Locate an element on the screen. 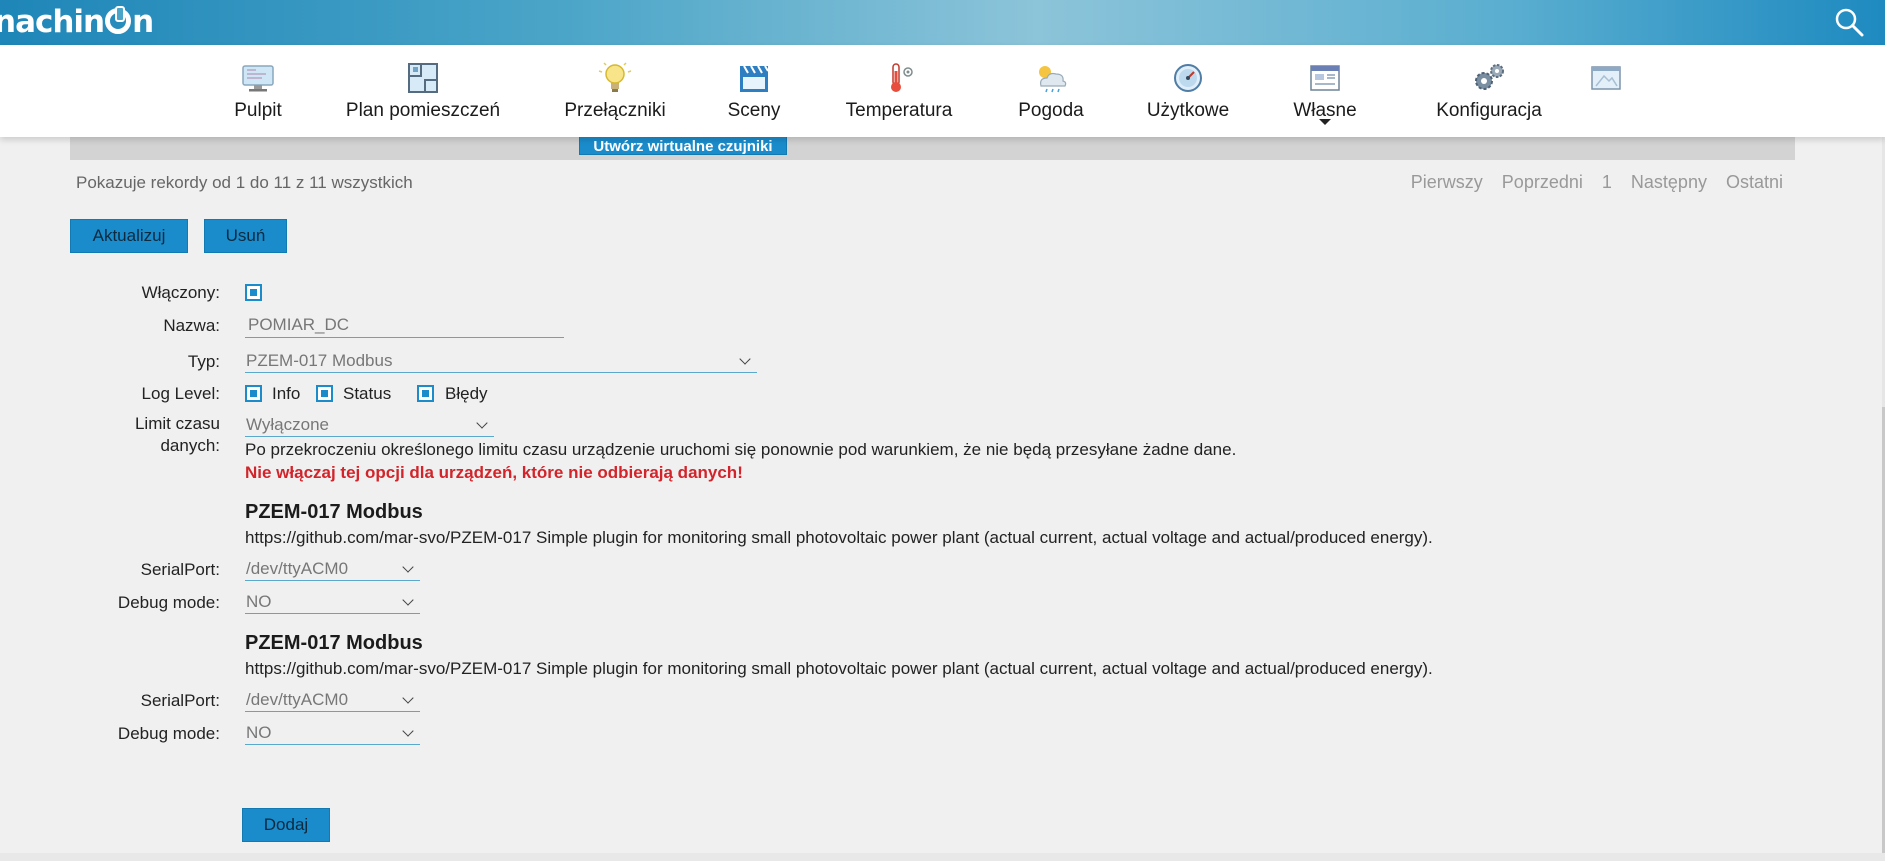  footer-divider is located at coordinates (942, 857).